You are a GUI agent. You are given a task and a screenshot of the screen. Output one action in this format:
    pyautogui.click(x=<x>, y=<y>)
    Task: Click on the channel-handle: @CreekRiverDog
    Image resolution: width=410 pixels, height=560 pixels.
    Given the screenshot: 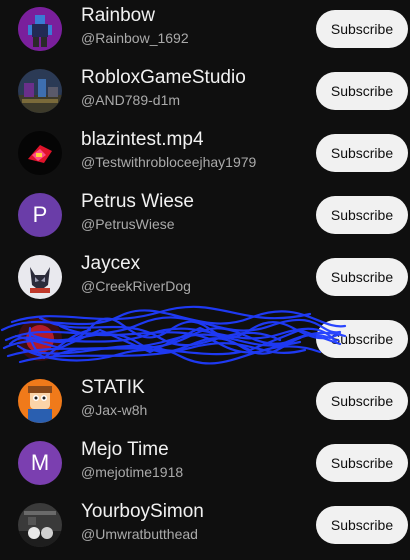 What is the action you would take?
    pyautogui.click(x=136, y=286)
    